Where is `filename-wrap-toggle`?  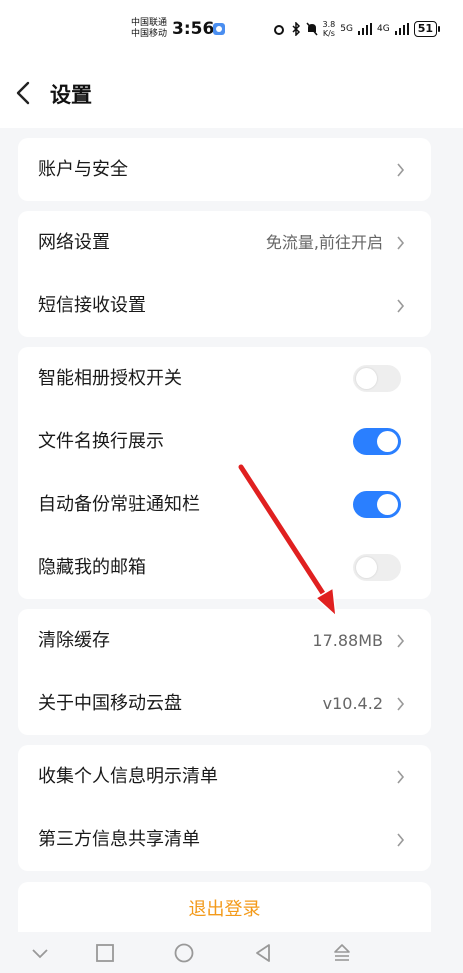
filename-wrap-toggle is located at coordinates (377, 441).